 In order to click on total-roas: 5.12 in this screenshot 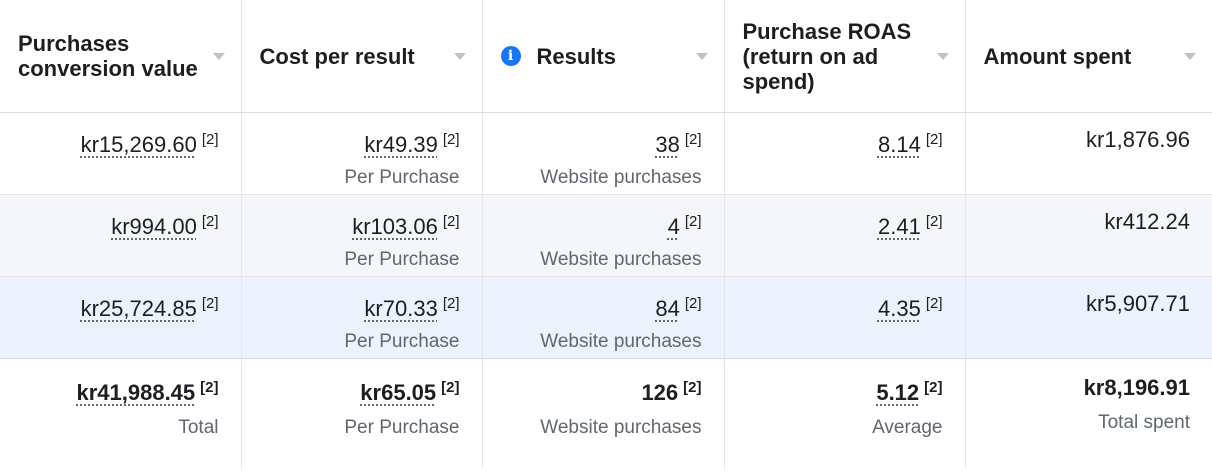, I will do `click(897, 392)`.